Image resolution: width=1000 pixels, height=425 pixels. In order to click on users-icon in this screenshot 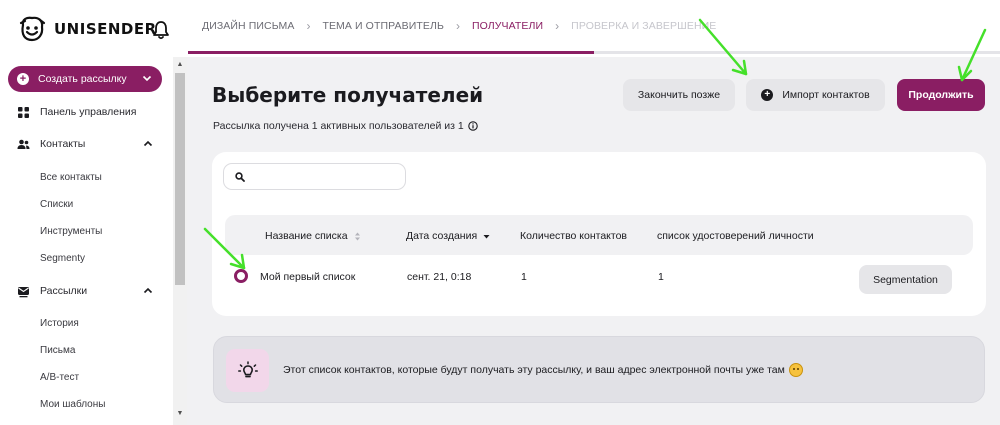, I will do `click(23, 144)`.